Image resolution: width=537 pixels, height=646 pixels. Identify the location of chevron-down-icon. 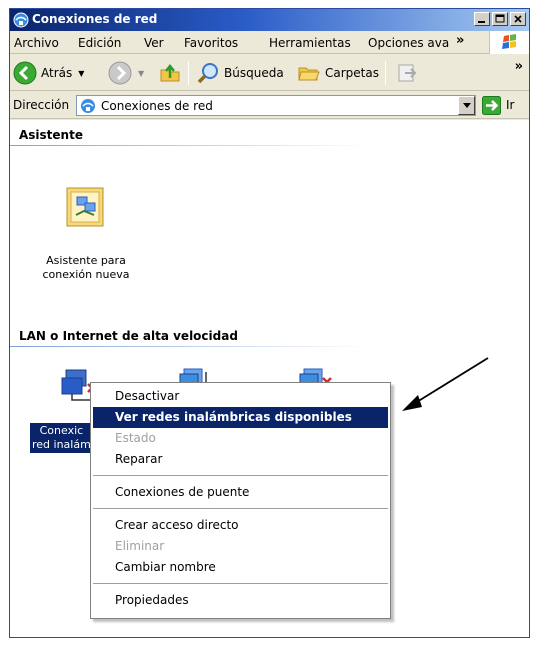
(466, 105).